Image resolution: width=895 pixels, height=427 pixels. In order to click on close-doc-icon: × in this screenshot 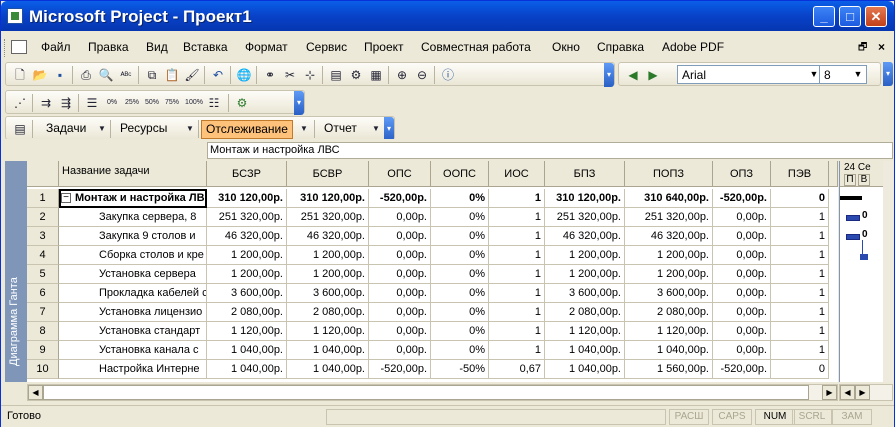, I will do `click(881, 47)`.